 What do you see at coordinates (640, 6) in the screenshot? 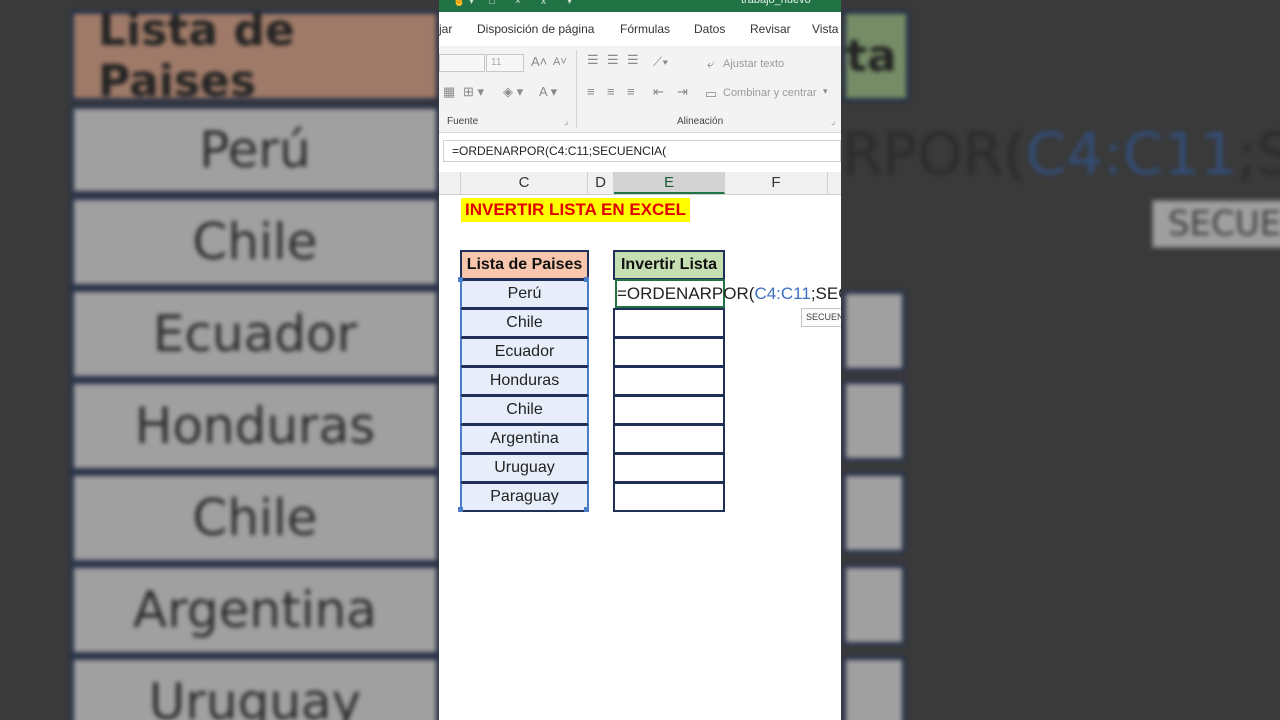
I see `title-bar: ☝ ▾ □ × x ▾ trabajo_nuevo` at bounding box center [640, 6].